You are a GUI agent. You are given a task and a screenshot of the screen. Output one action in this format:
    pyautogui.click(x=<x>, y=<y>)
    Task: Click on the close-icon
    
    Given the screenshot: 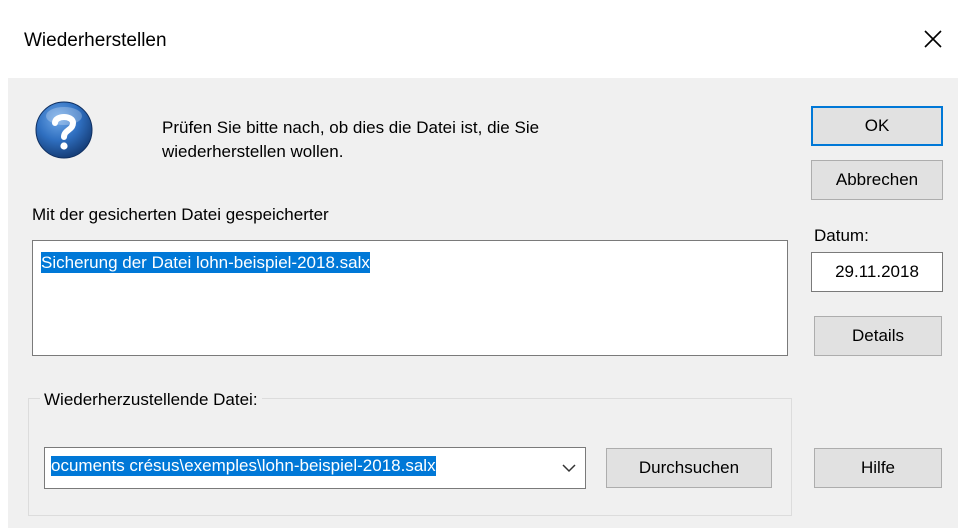 What is the action you would take?
    pyautogui.click(x=933, y=39)
    